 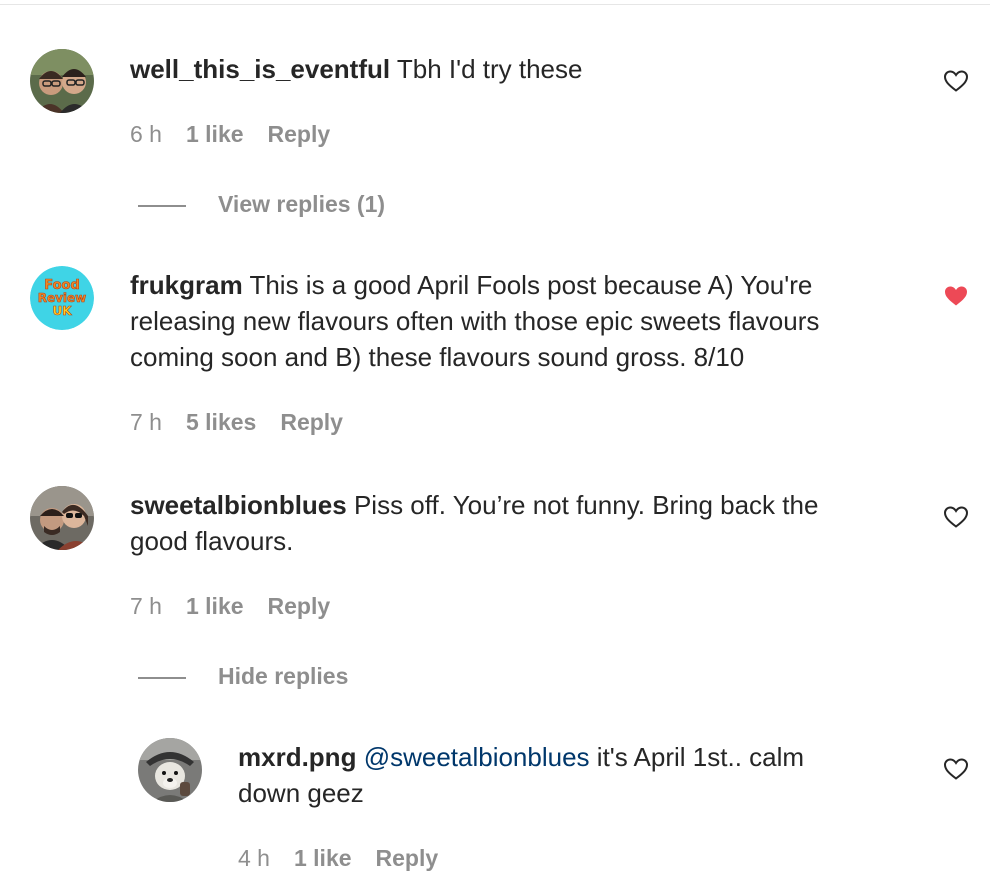 I want to click on comment-username: well_this_is_eventful, so click(x=260, y=69).